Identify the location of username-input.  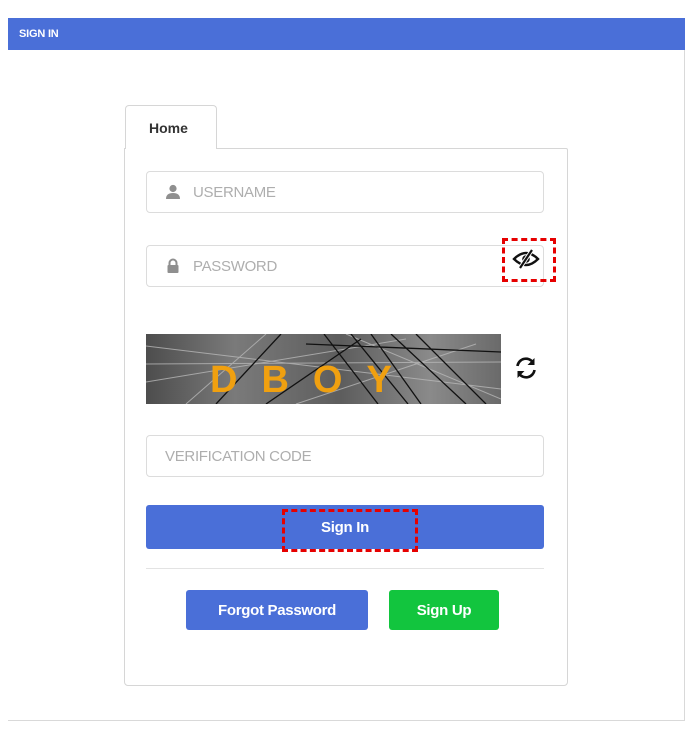
(358, 192).